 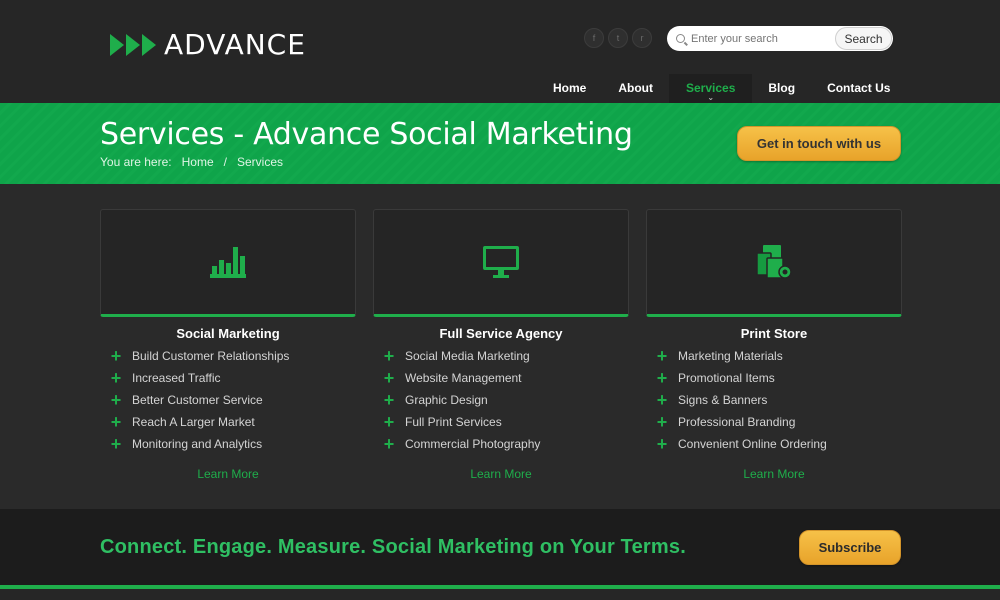 I want to click on footer, so click(x=500, y=594).